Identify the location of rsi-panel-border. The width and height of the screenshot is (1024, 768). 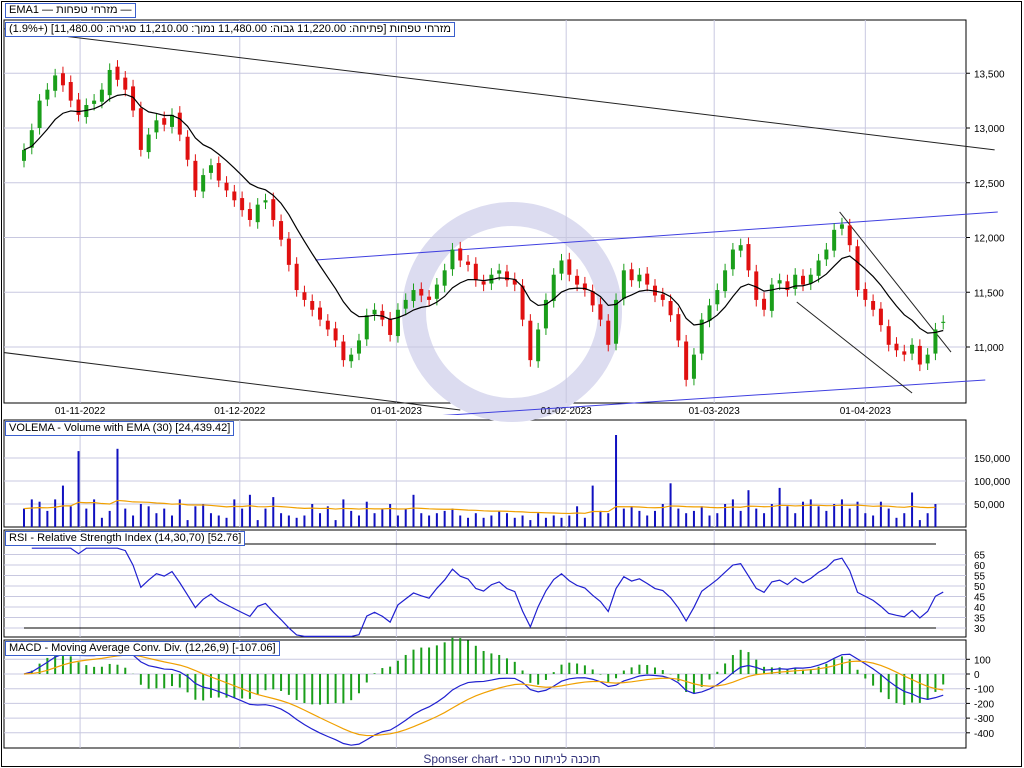
(485, 583).